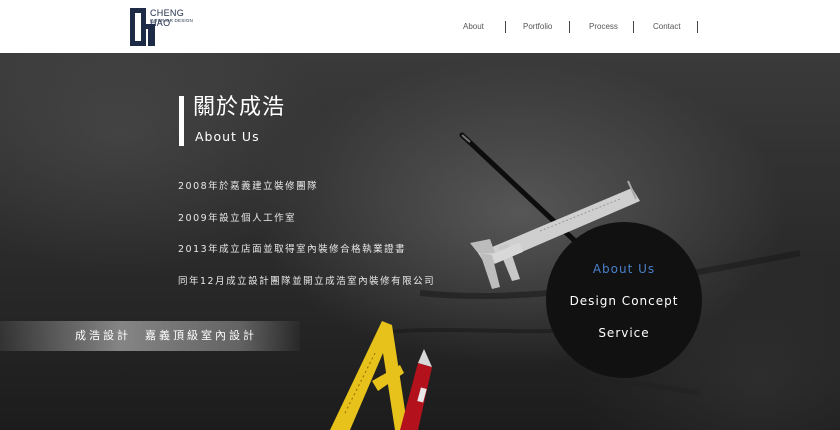 This screenshot has height=430, width=840. I want to click on nav-contact: Contact, so click(667, 27).